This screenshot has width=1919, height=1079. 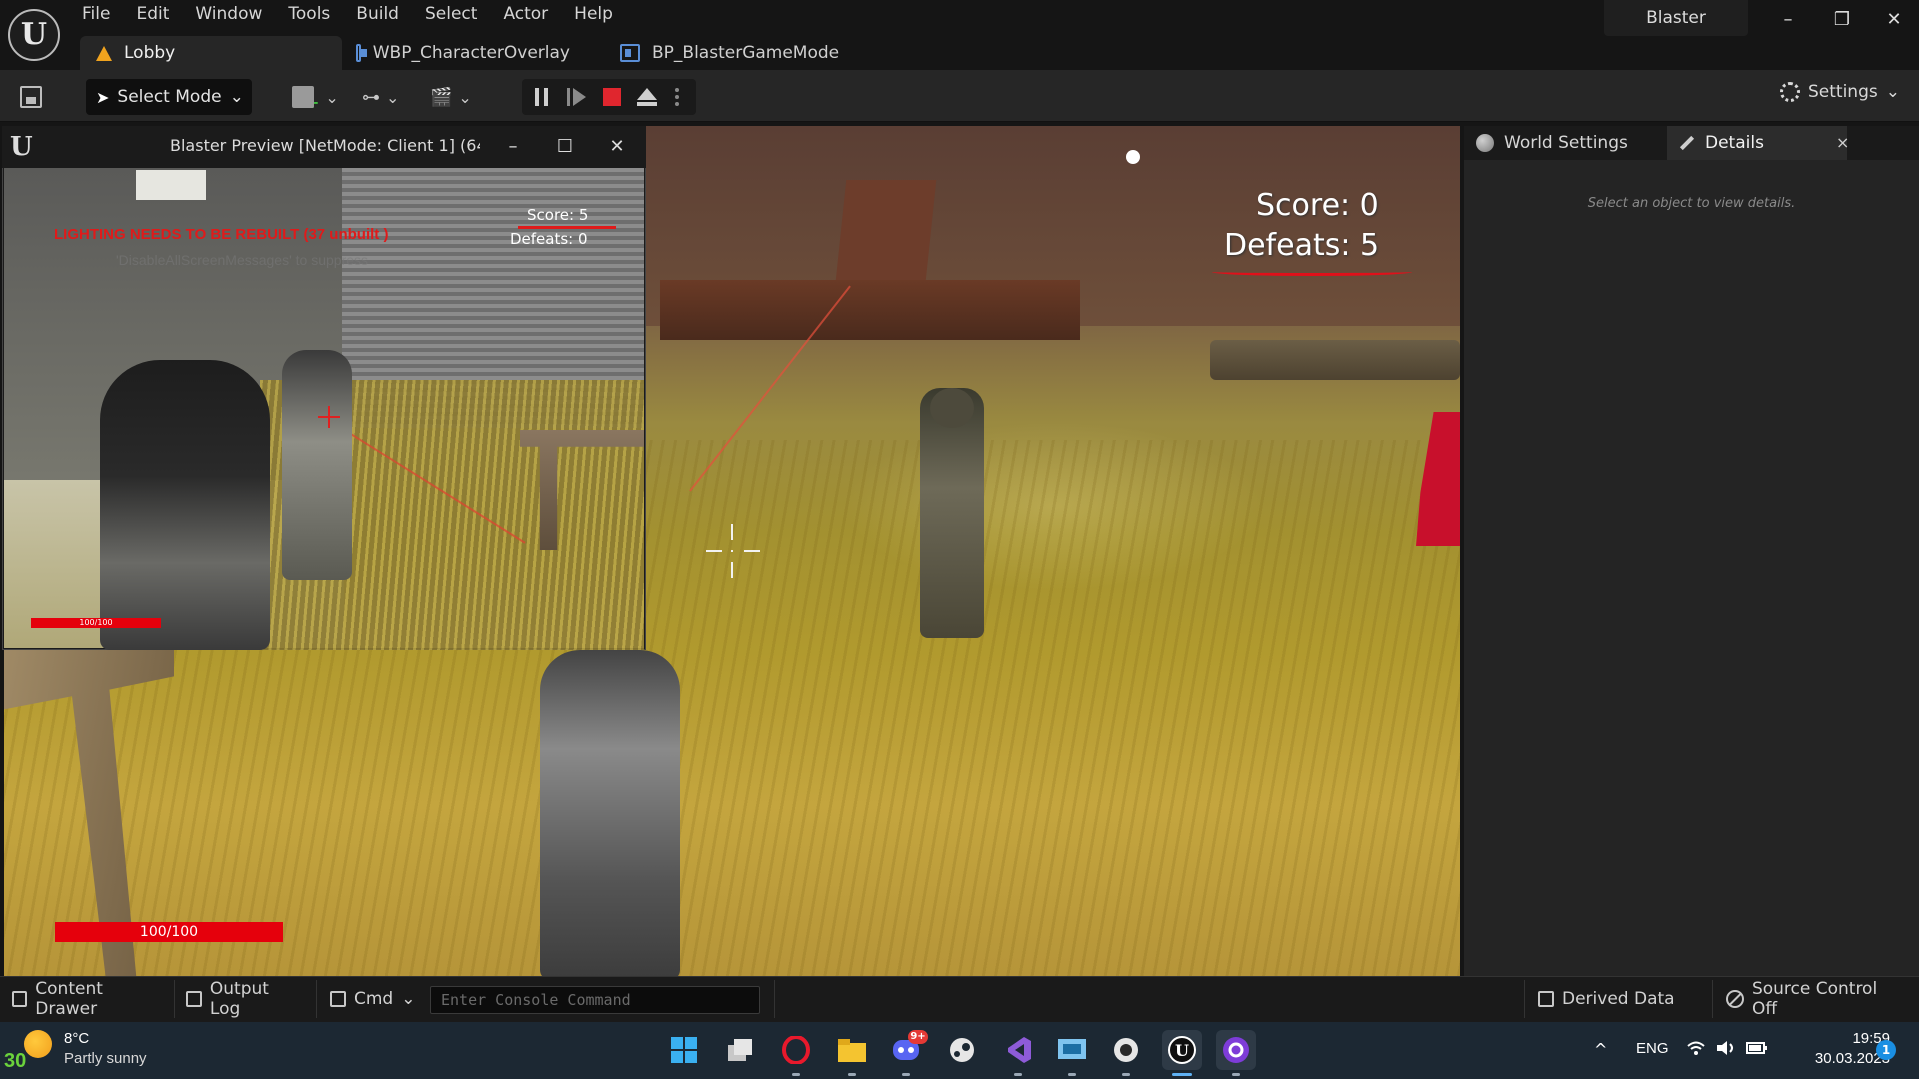 What do you see at coordinates (380, 97) in the screenshot?
I see `blueprints-dropdown: ⊶ ⌄` at bounding box center [380, 97].